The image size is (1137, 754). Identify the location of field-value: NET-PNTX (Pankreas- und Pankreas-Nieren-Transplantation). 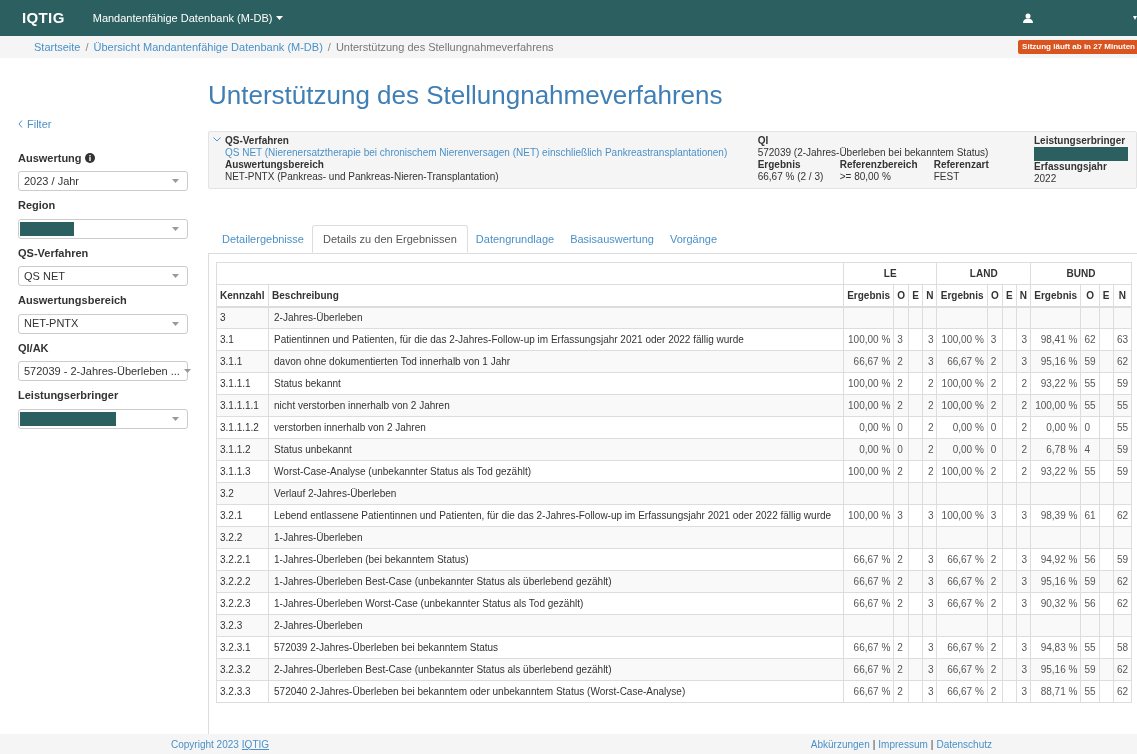
(362, 177).